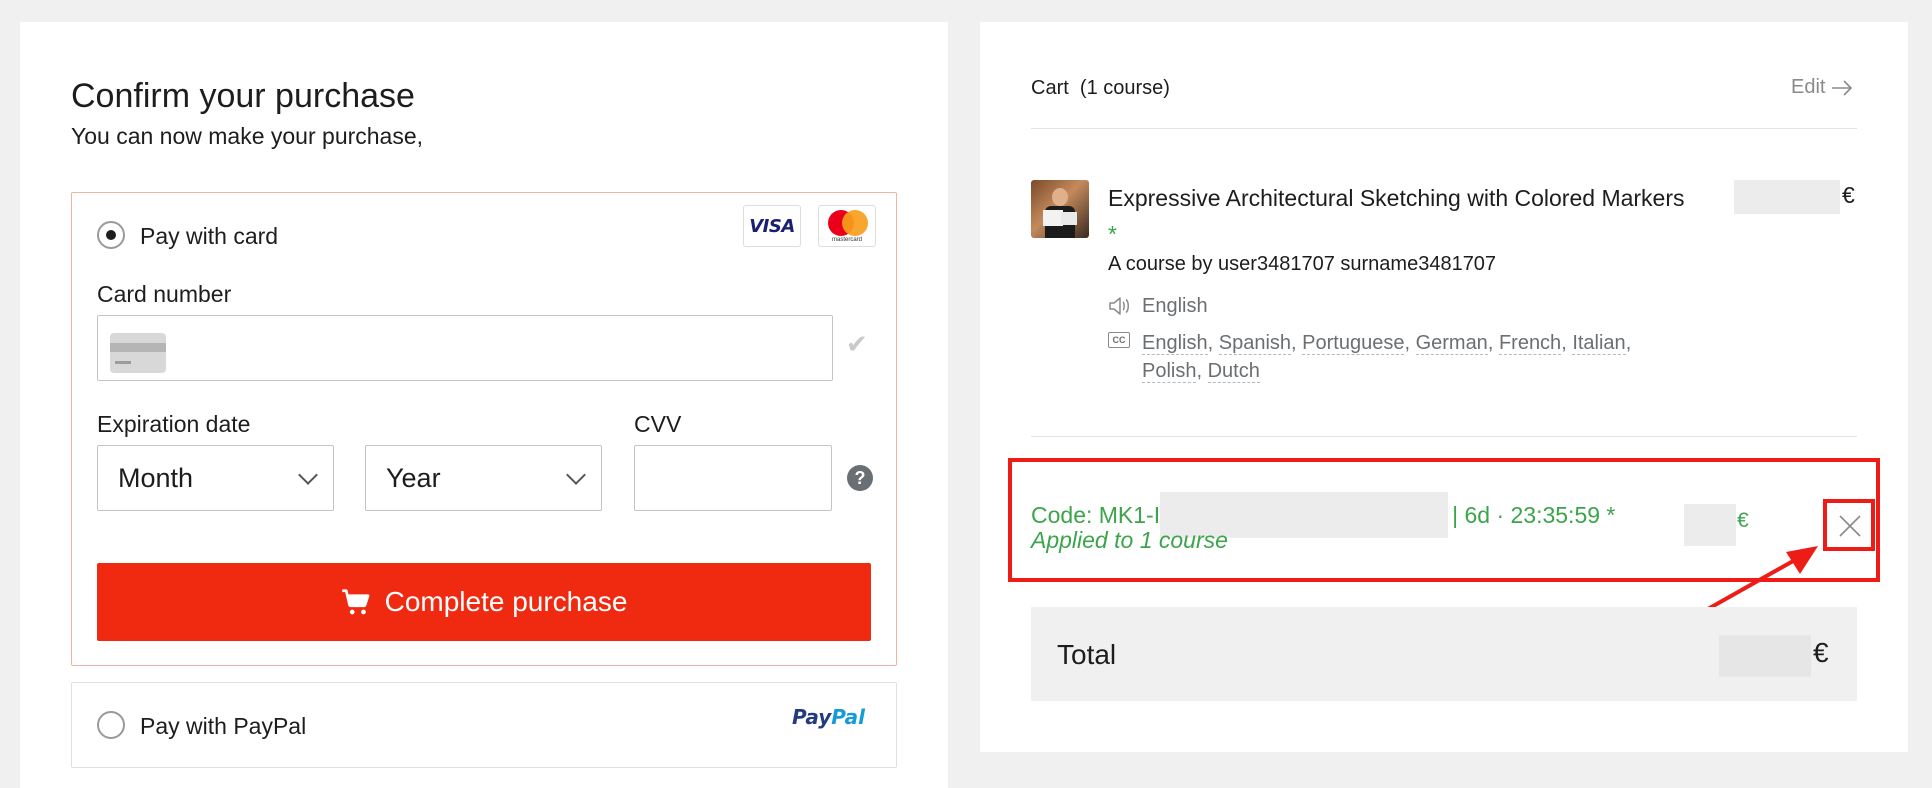  I want to click on required-mark: *, so click(1112, 234).